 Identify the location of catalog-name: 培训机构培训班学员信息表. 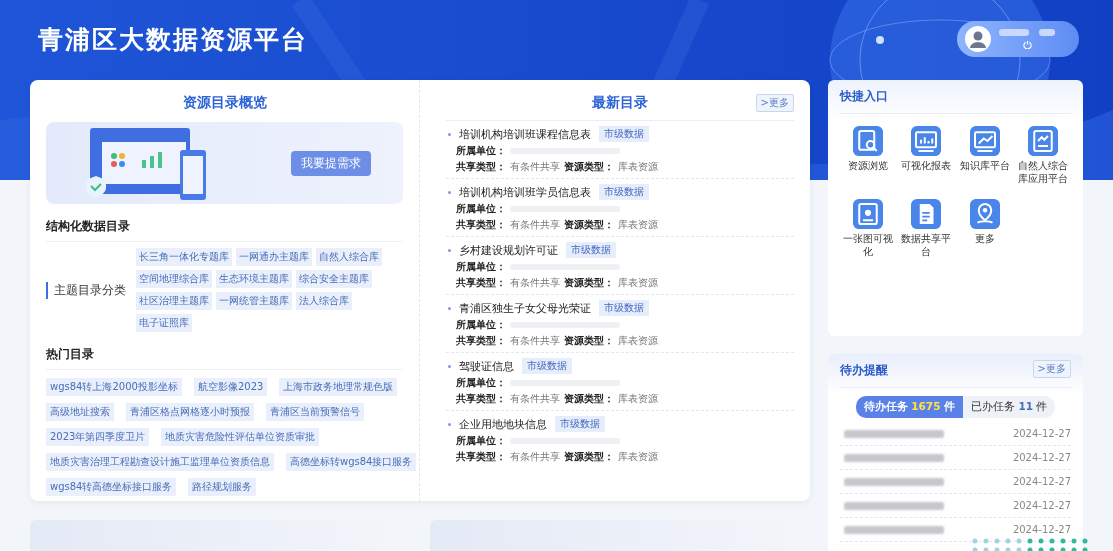
(525, 192).